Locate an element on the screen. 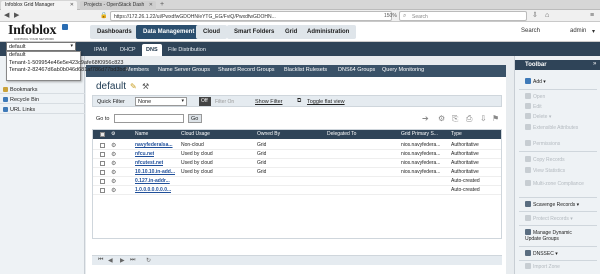 The height and width of the screenshot is (274, 600). extensible-attributes-button: Extensible Attributes is located at coordinates (555, 127).